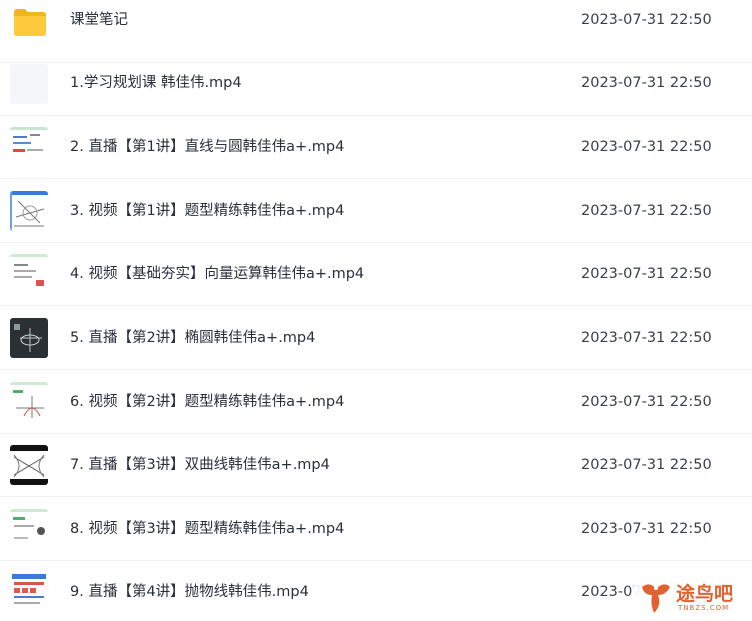 The width and height of the screenshot is (752, 621). What do you see at coordinates (376, 147) in the screenshot?
I see `file-row: 2. 直播【第1讲】直线与圆韩佳伟a+.mp4 2023-07-31 22:50` at bounding box center [376, 147].